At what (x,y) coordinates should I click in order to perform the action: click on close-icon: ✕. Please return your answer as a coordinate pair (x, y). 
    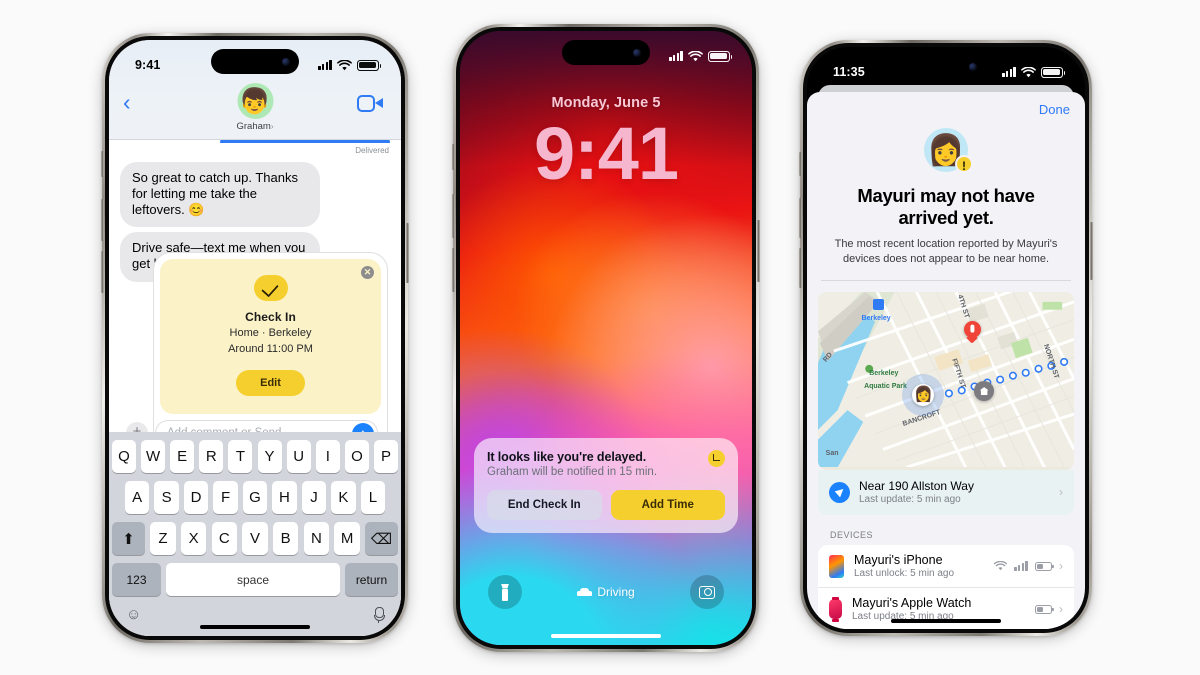
    Looking at the image, I should click on (367, 272).